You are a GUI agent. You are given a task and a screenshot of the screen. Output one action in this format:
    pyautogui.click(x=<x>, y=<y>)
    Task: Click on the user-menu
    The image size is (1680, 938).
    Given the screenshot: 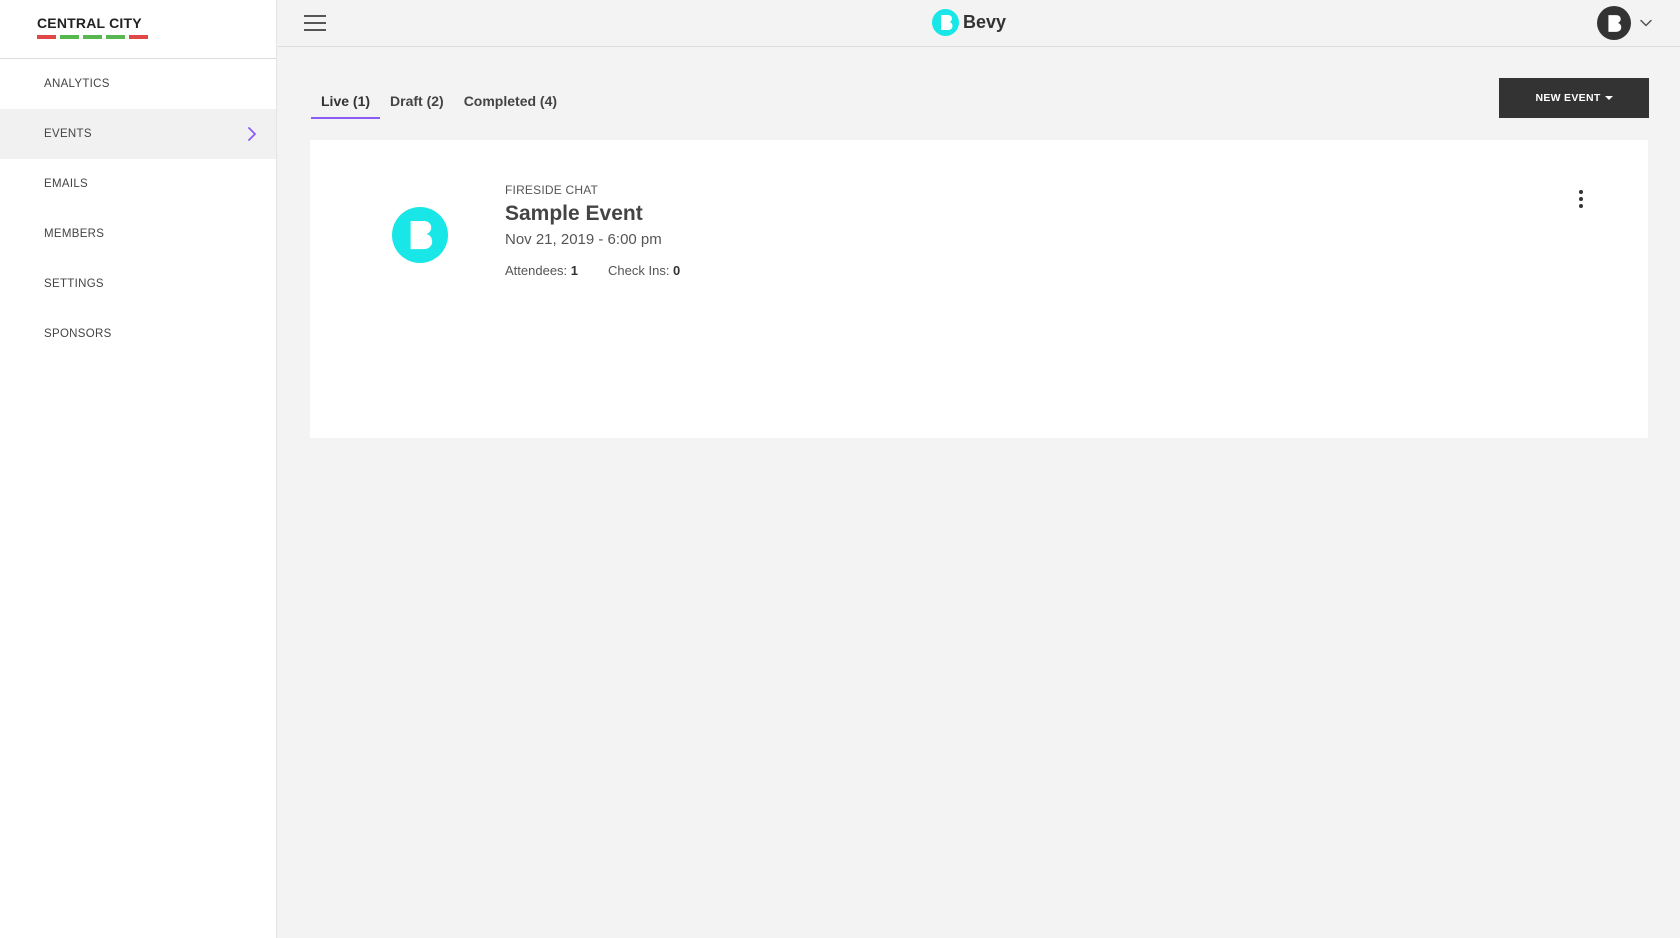 What is the action you would take?
    pyautogui.click(x=1625, y=23)
    